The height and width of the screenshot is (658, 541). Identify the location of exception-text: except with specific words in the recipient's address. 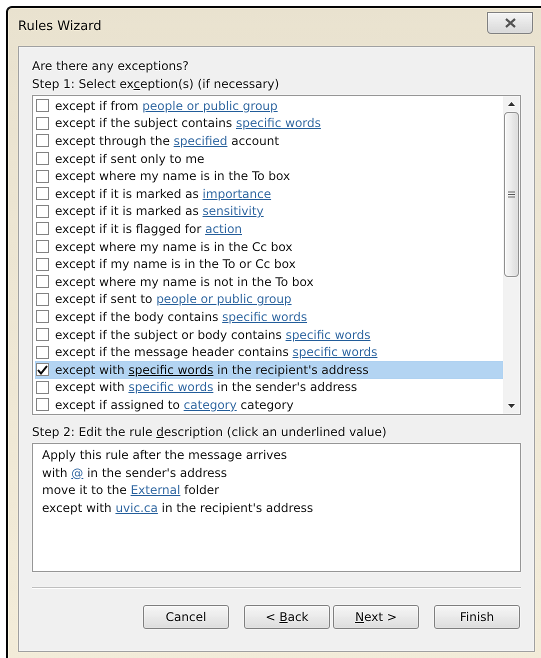
(212, 370).